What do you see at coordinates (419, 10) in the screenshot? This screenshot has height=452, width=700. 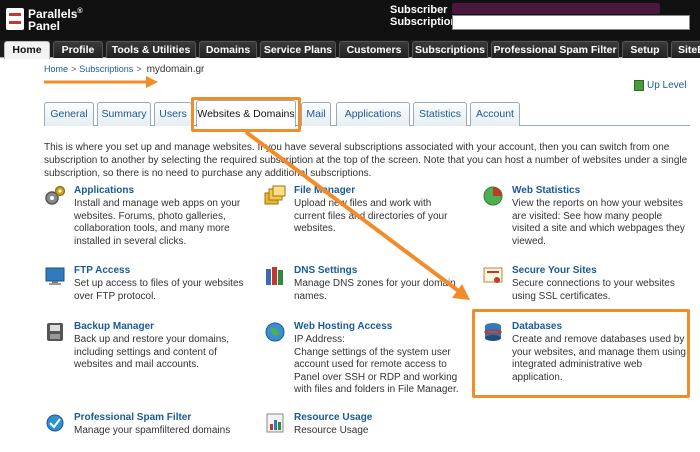 I see `subscriber-label: Subscriber` at bounding box center [419, 10].